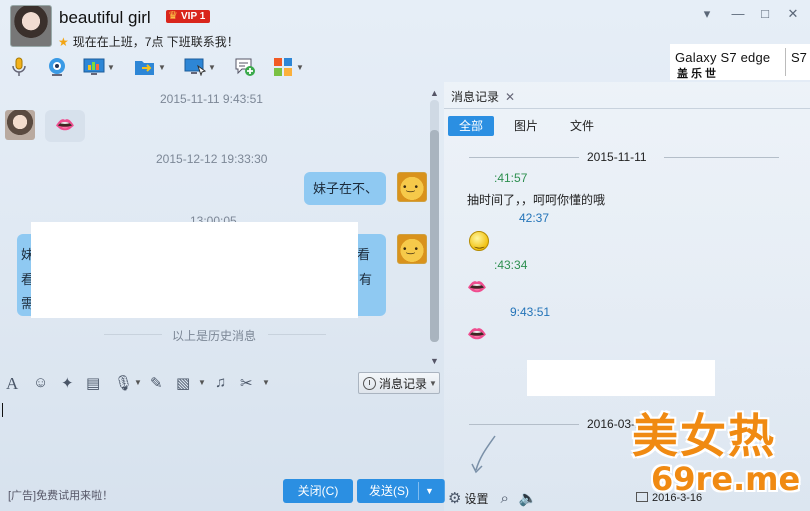 This screenshot has height=511, width=810. I want to click on timestamp: 2015-11-11 9:43:51, so click(211, 99).